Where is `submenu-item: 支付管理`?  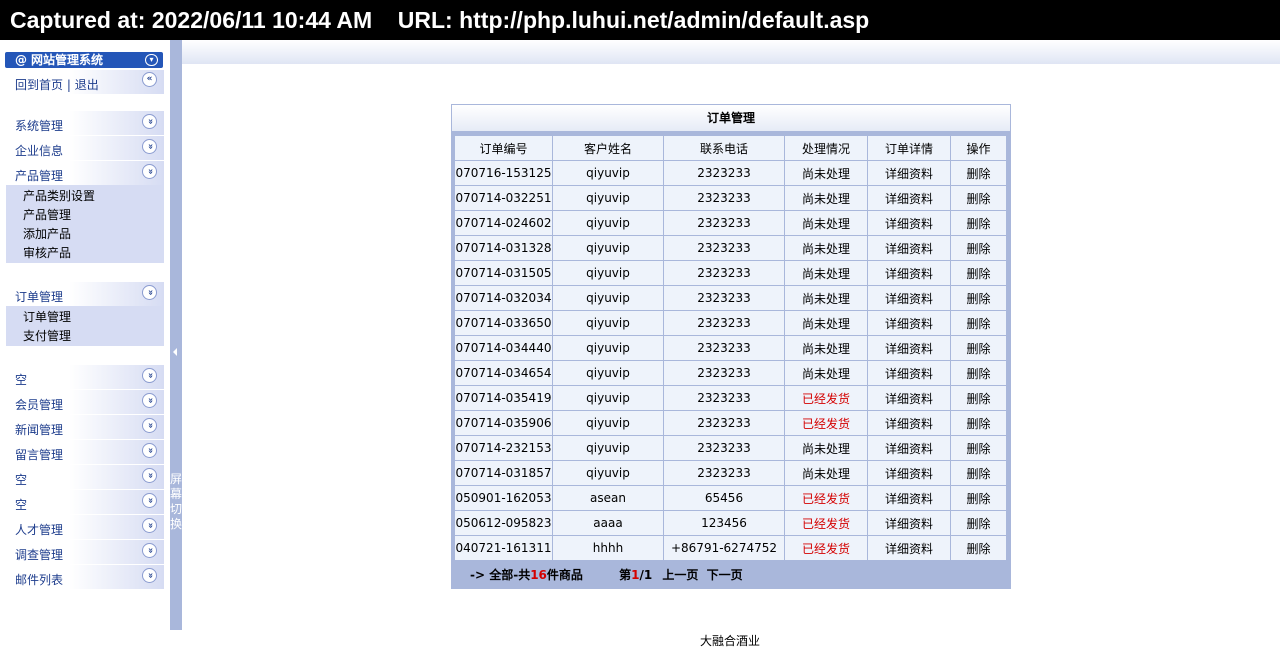 submenu-item: 支付管理 is located at coordinates (85, 336).